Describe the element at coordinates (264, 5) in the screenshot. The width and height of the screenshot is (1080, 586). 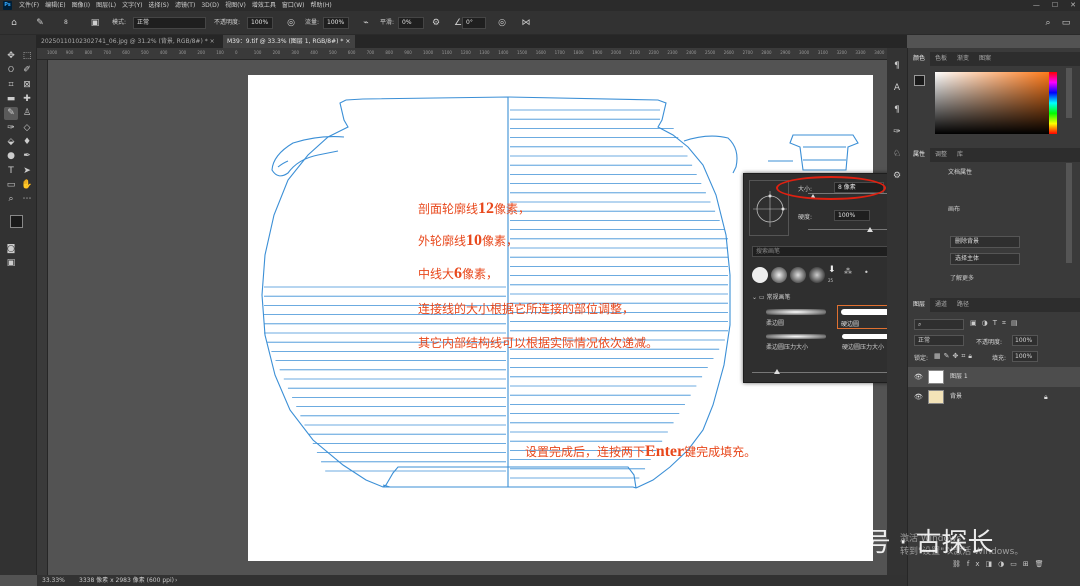
I see `menu-item: 增效工具` at that location.